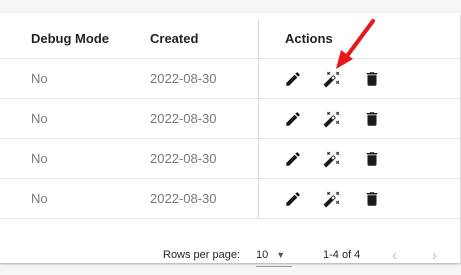  I want to click on next-page-button: ›, so click(434, 255).